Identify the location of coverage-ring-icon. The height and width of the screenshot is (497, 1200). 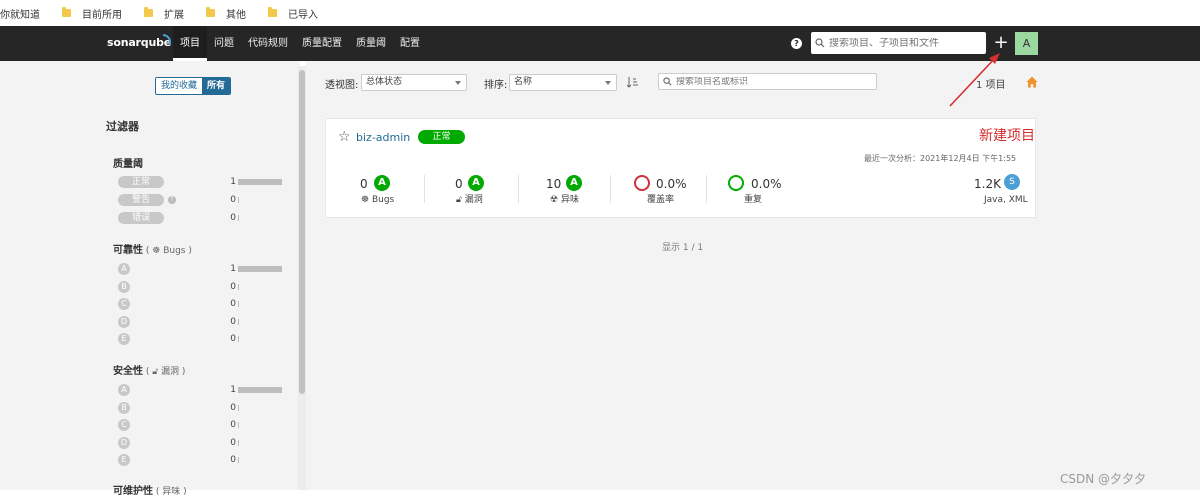
(642, 183).